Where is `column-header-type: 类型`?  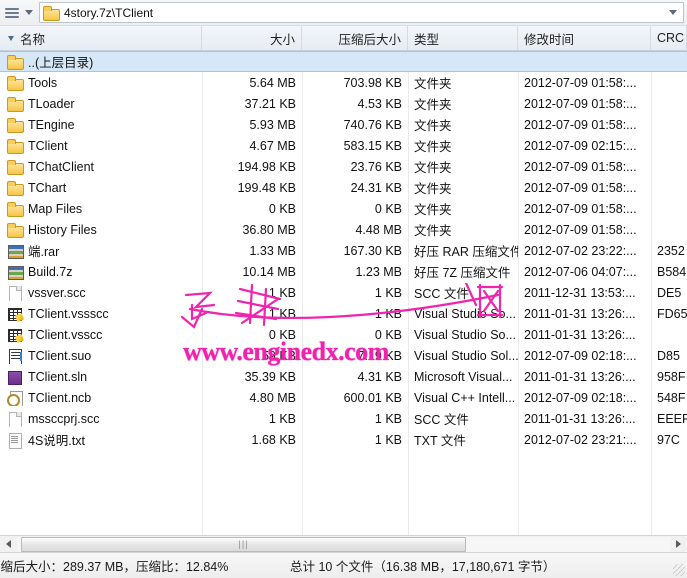
column-header-type: 类型 is located at coordinates (463, 38).